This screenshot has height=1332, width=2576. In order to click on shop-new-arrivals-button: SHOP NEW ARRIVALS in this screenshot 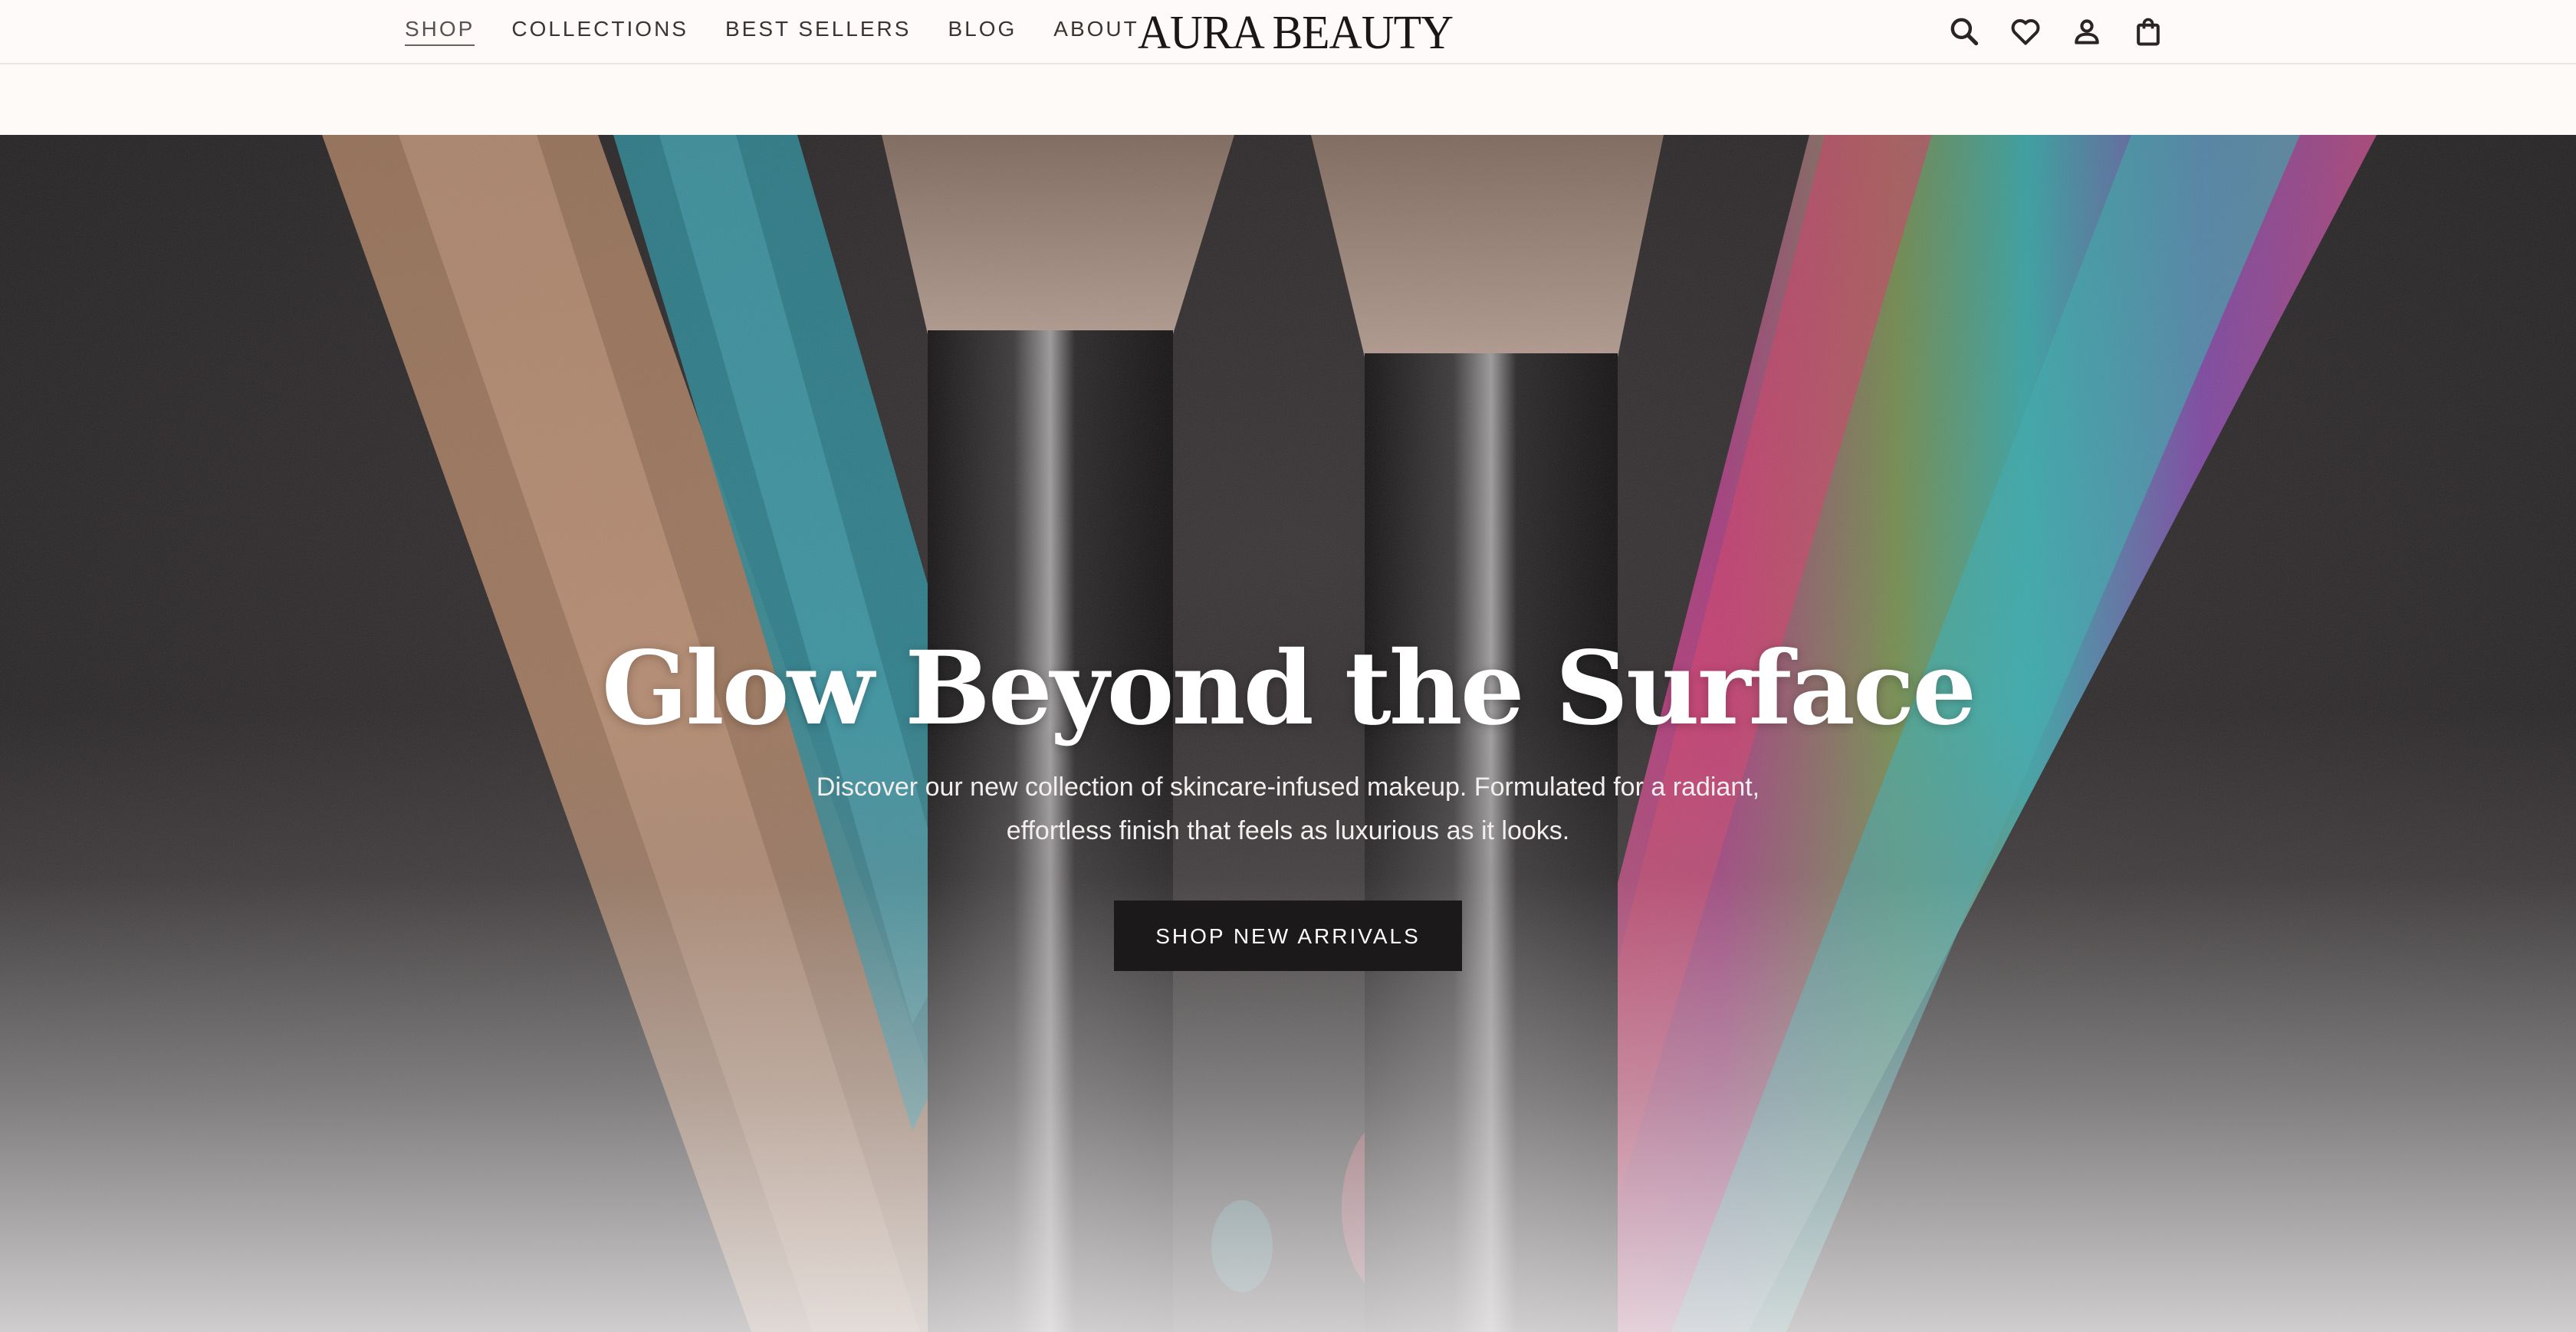, I will do `click(1288, 936)`.